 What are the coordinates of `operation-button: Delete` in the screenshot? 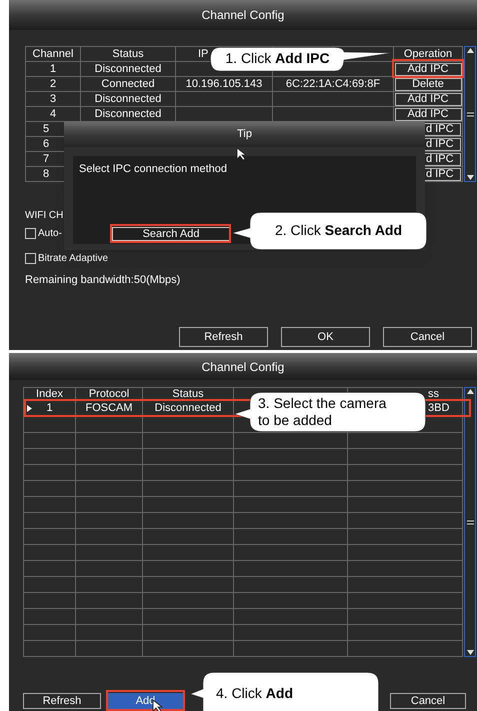 It's located at (428, 84).